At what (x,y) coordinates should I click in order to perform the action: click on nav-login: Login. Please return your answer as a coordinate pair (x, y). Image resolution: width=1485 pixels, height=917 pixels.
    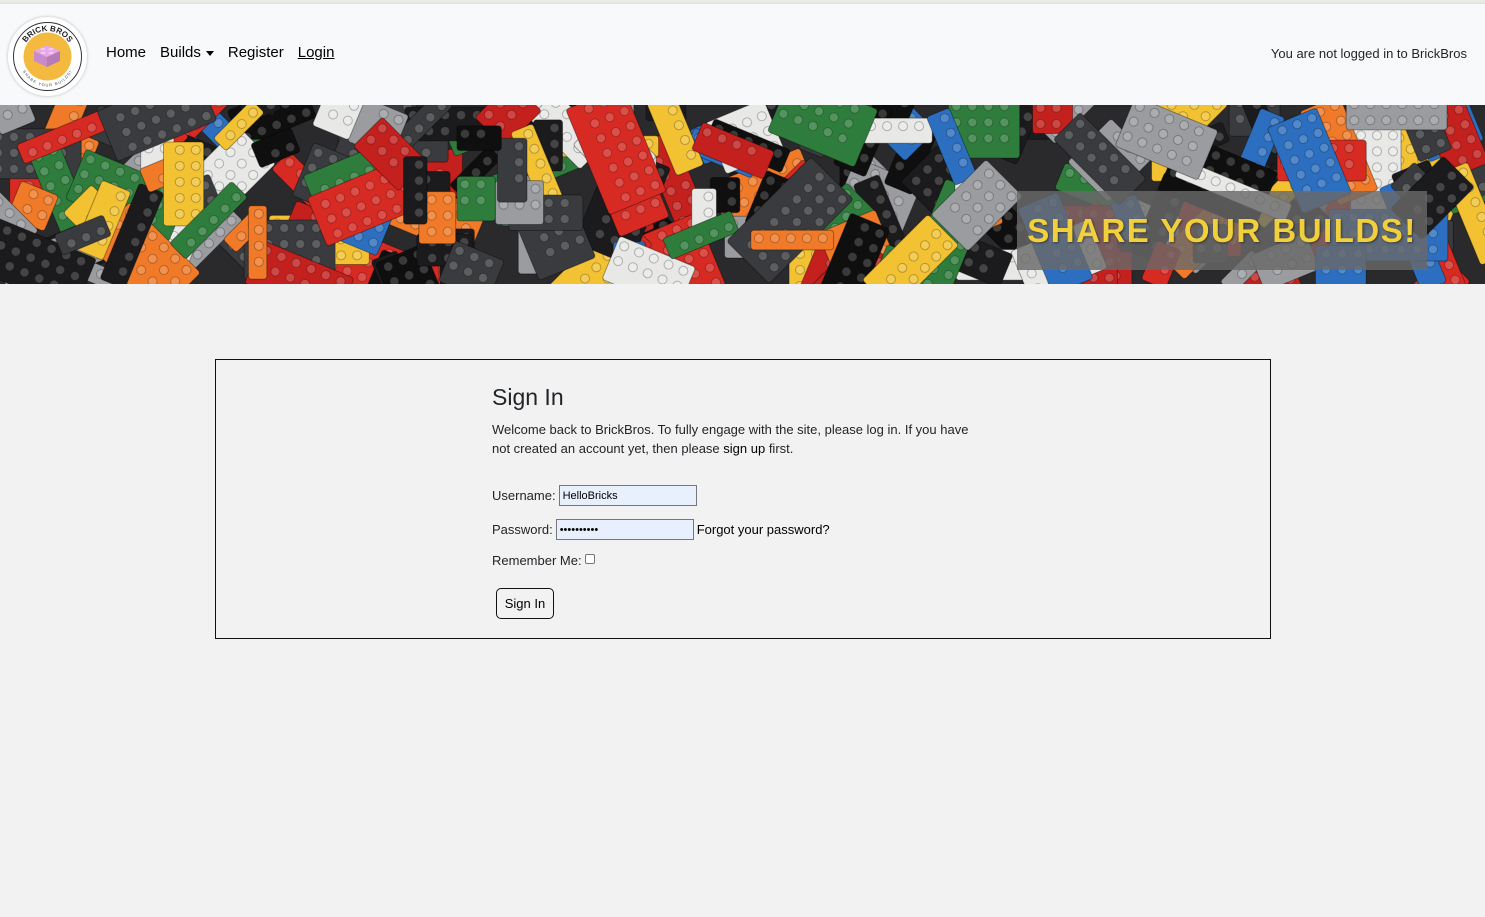
    Looking at the image, I should click on (316, 52).